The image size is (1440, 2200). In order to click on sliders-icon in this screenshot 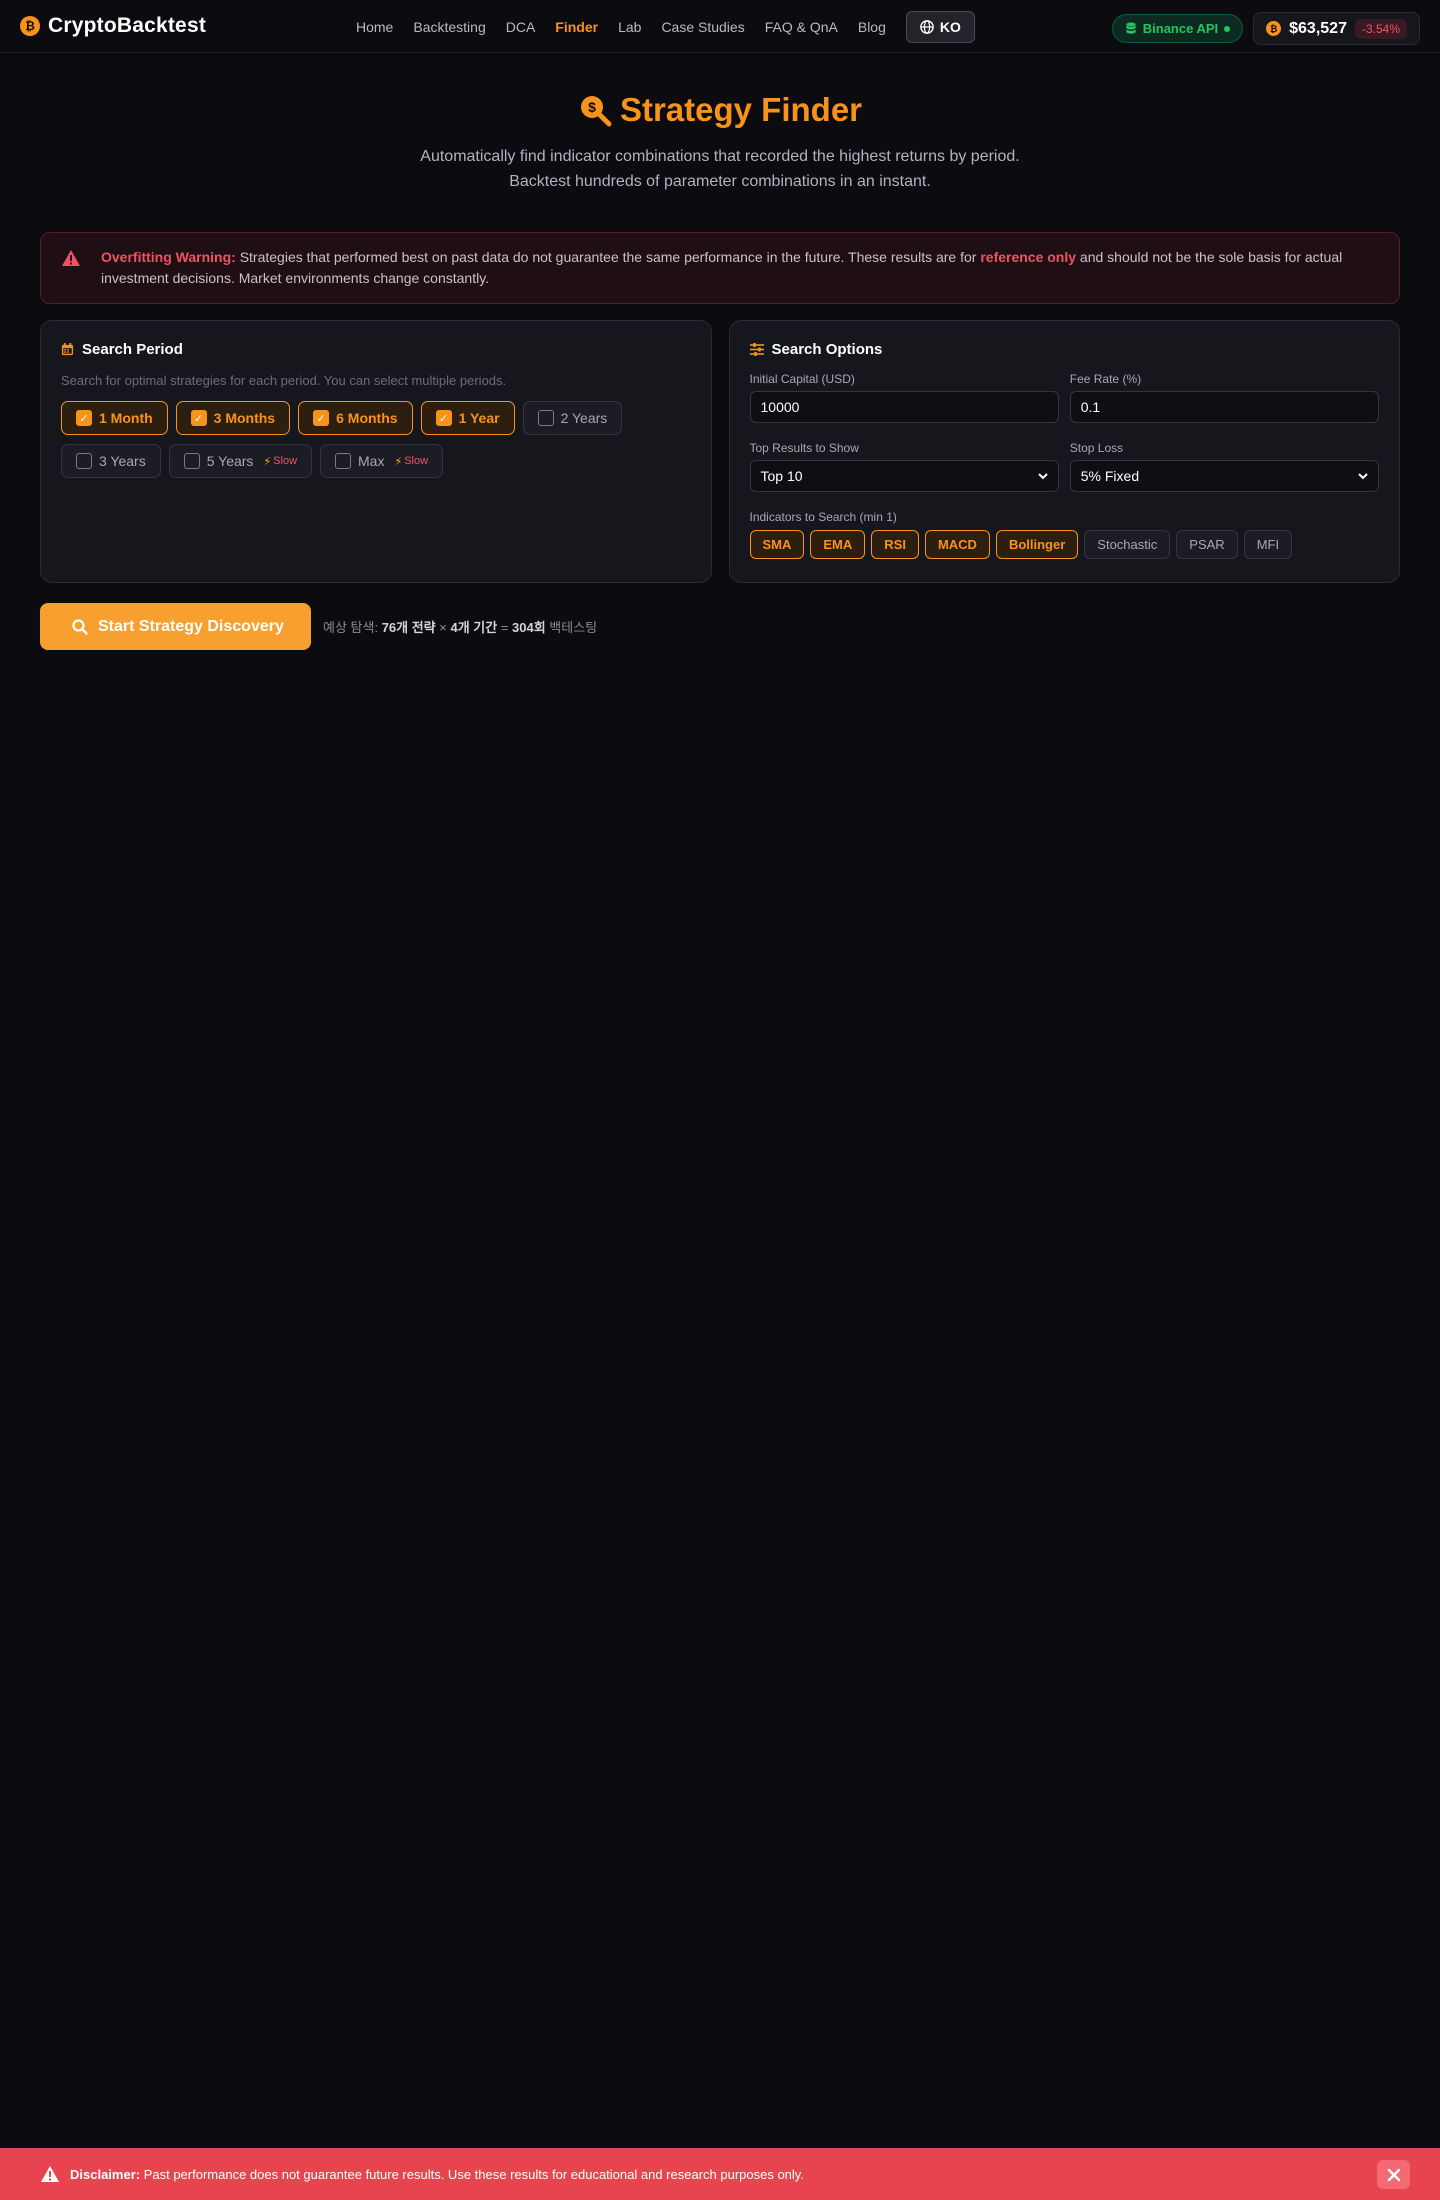, I will do `click(756, 349)`.